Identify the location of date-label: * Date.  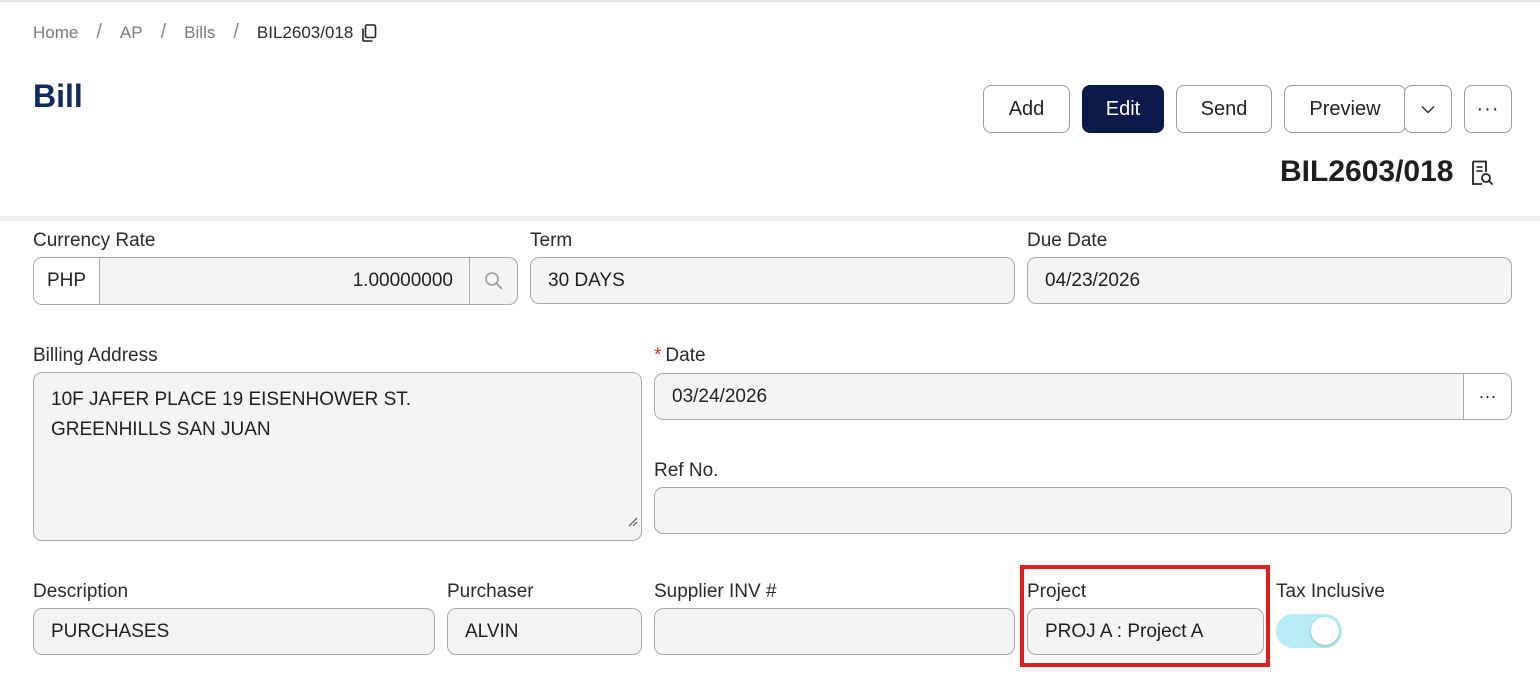
(680, 356).